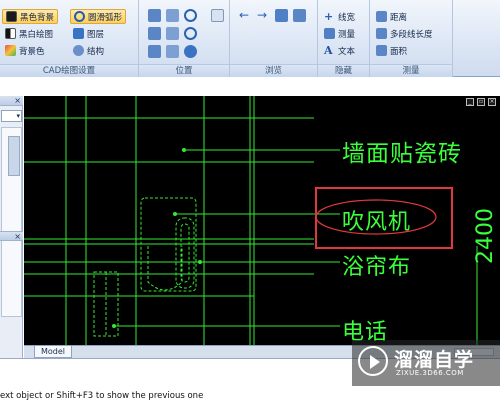 The height and width of the screenshot is (405, 500). I want to click on text-a-icon: A, so click(328, 50).